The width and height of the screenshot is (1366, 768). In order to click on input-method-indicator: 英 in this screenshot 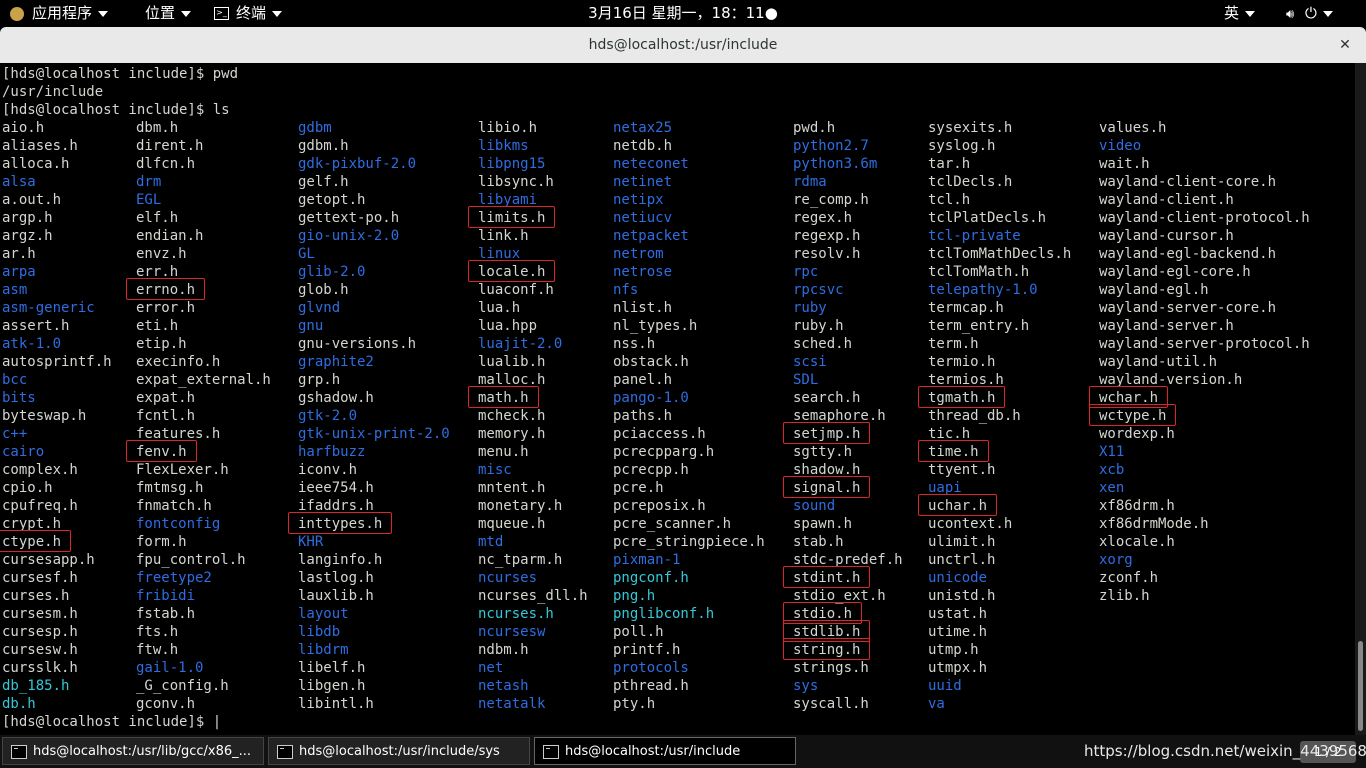, I will do `click(1240, 13)`.